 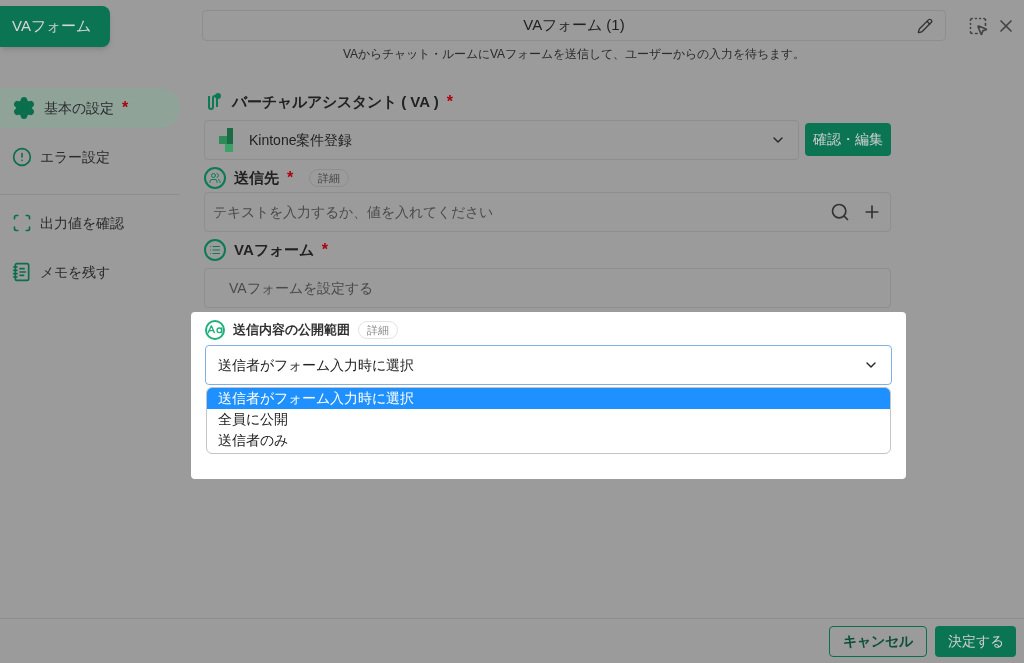 What do you see at coordinates (548, 398) in the screenshot?
I see `option-item: 送信者がフォーム入力時に選択` at bounding box center [548, 398].